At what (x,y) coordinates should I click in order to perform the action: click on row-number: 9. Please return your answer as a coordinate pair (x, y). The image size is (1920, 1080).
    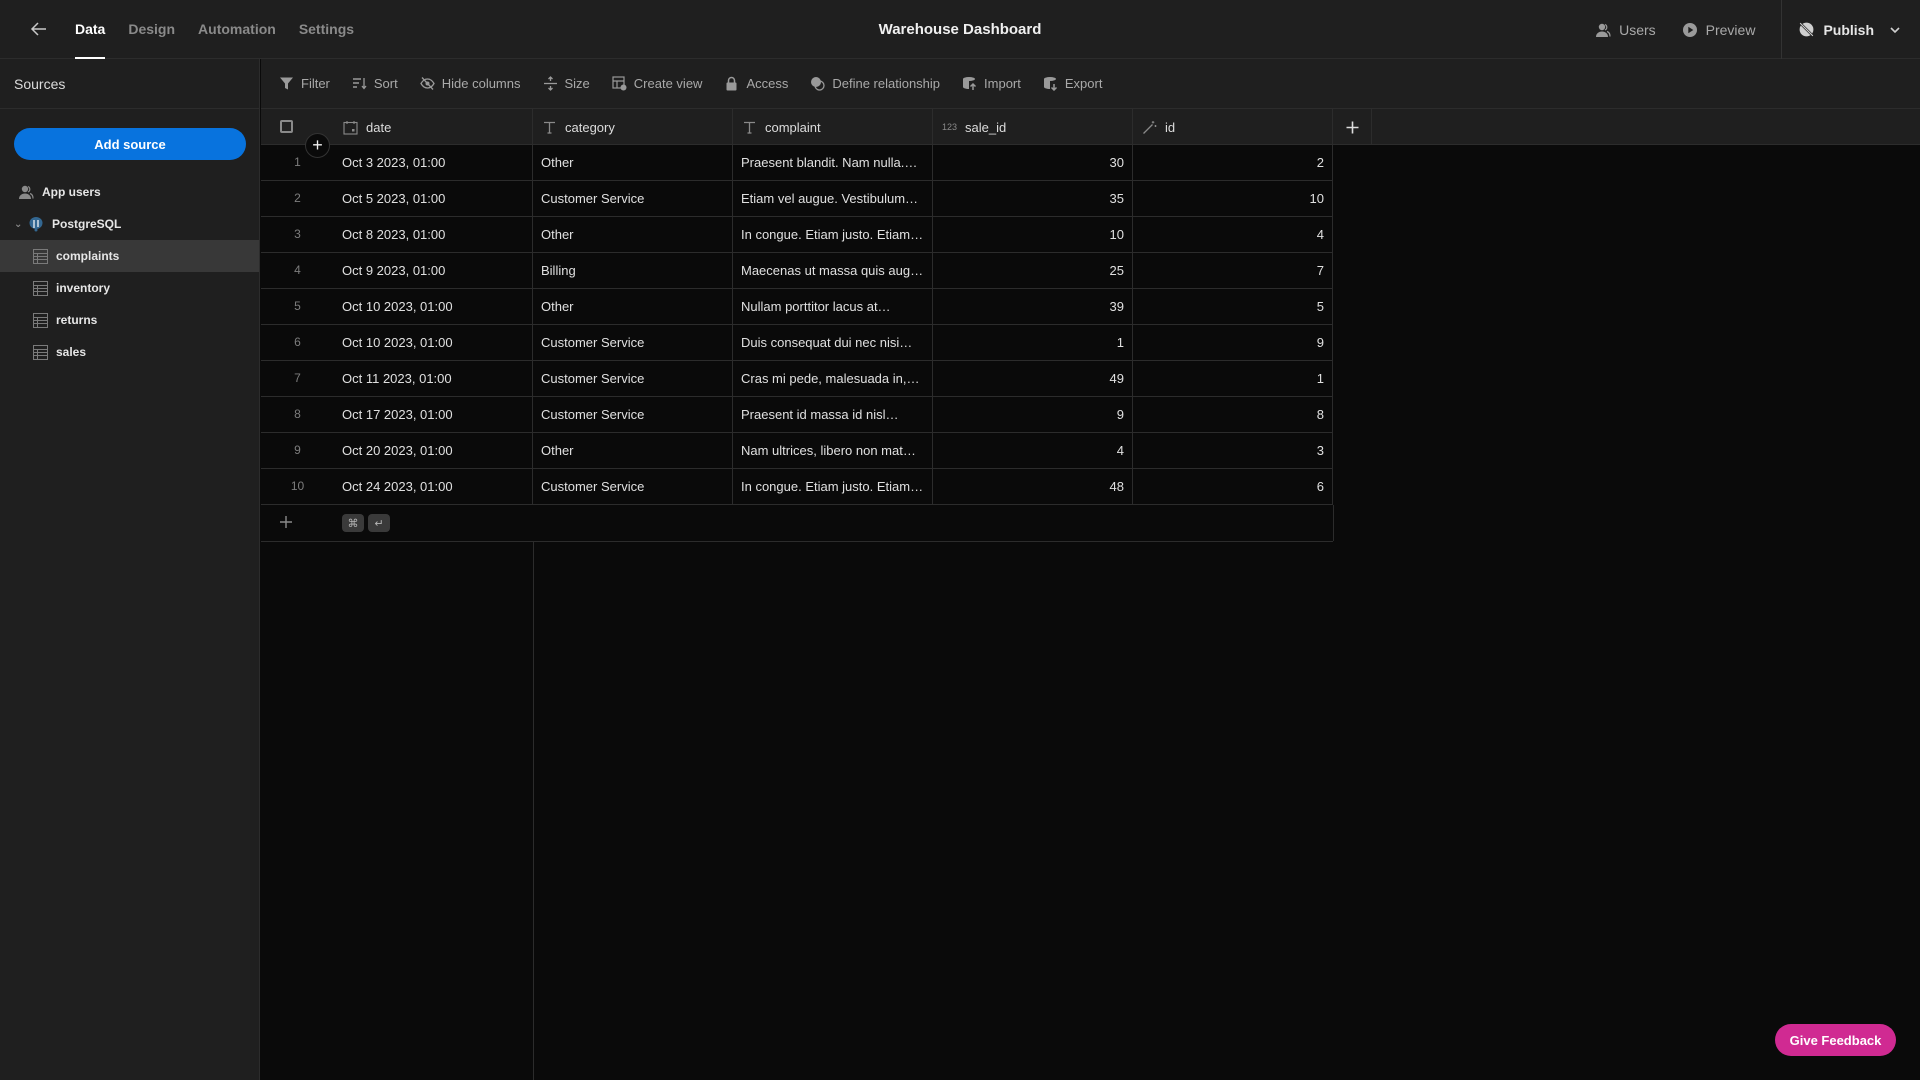
    Looking at the image, I should click on (297, 450).